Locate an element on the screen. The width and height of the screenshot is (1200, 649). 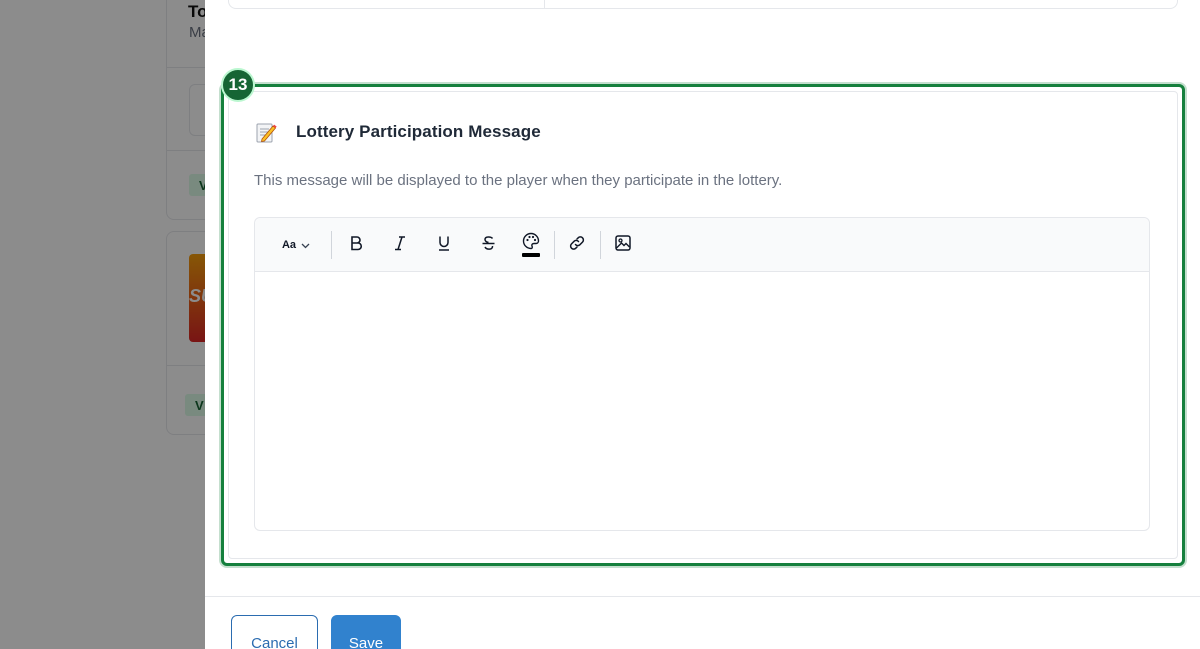
memo-icon is located at coordinates (266, 132).